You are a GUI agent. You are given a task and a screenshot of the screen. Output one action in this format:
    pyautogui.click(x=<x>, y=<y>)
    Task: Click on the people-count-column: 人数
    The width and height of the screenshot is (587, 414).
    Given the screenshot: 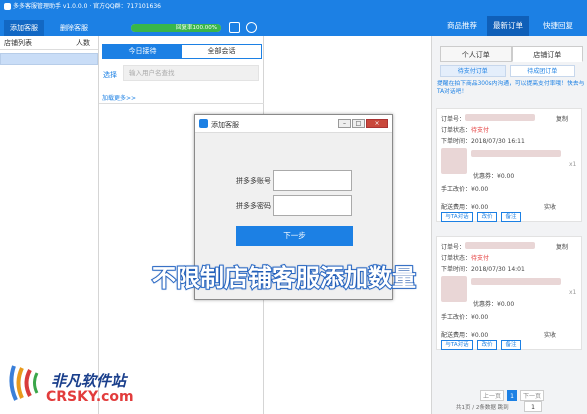 What is the action you would take?
    pyautogui.click(x=83, y=43)
    